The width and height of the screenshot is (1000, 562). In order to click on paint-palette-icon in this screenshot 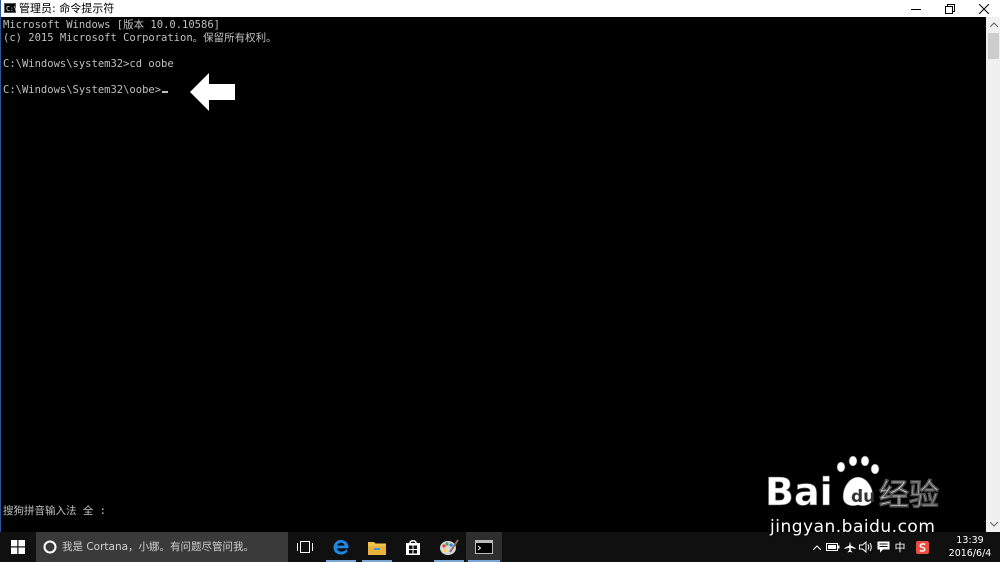, I will do `click(449, 547)`.